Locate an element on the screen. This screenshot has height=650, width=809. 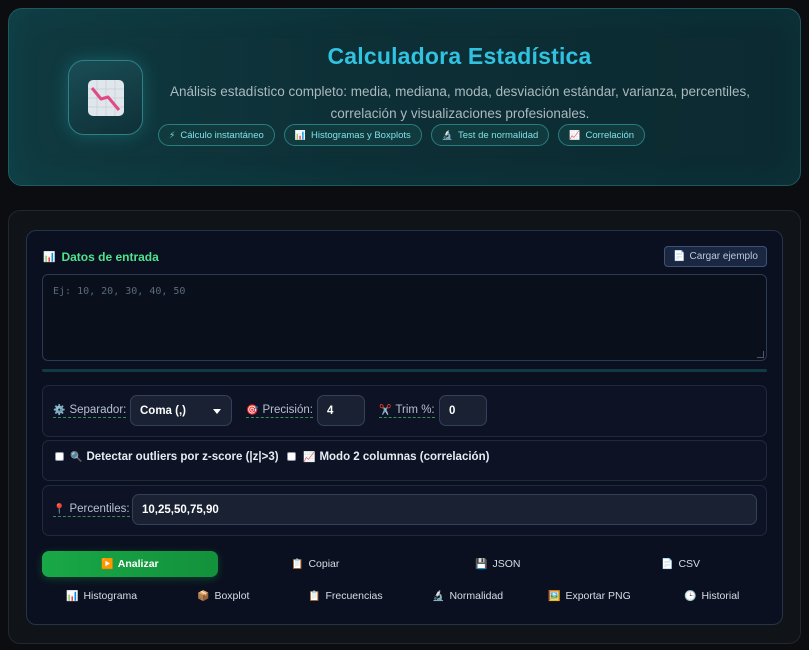
image-icon: 🖼️ is located at coordinates (554, 596).